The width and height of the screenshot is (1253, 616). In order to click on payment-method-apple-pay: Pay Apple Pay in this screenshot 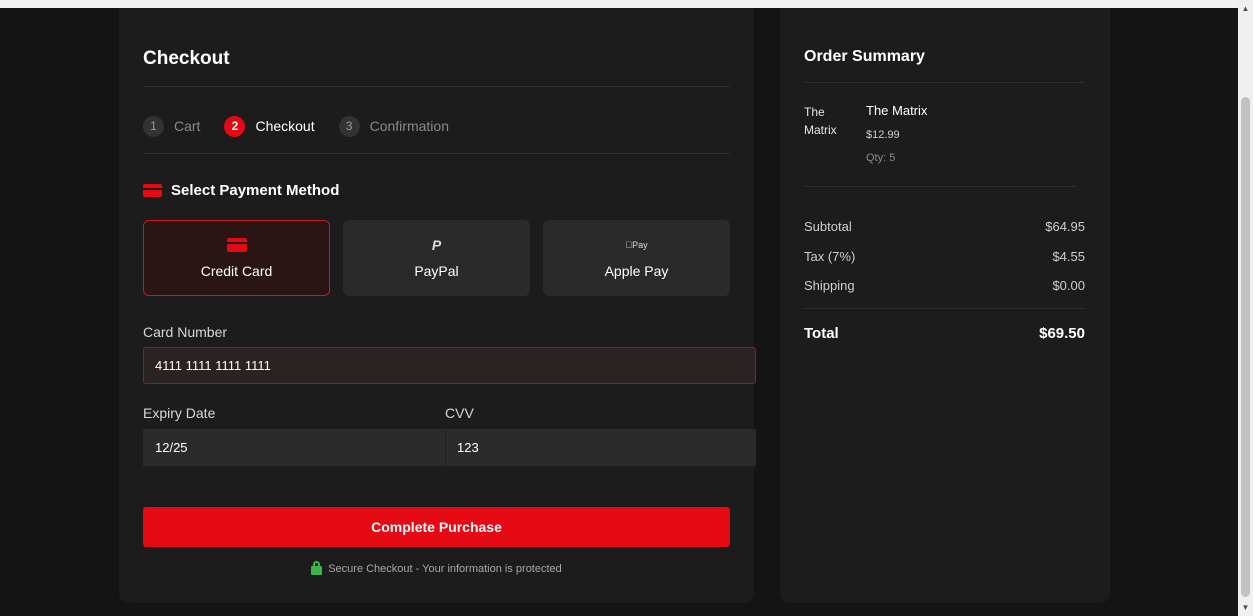, I will do `click(636, 258)`.